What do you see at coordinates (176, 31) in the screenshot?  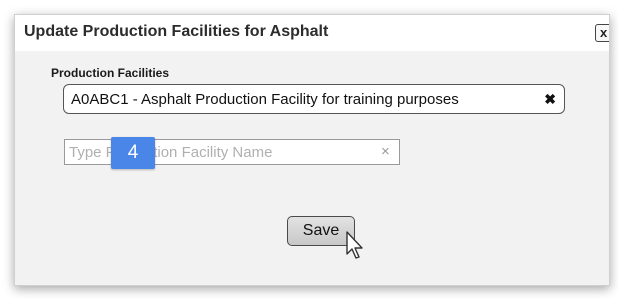 I see `dialog-title: Update Production Facilities for Asphalt` at bounding box center [176, 31].